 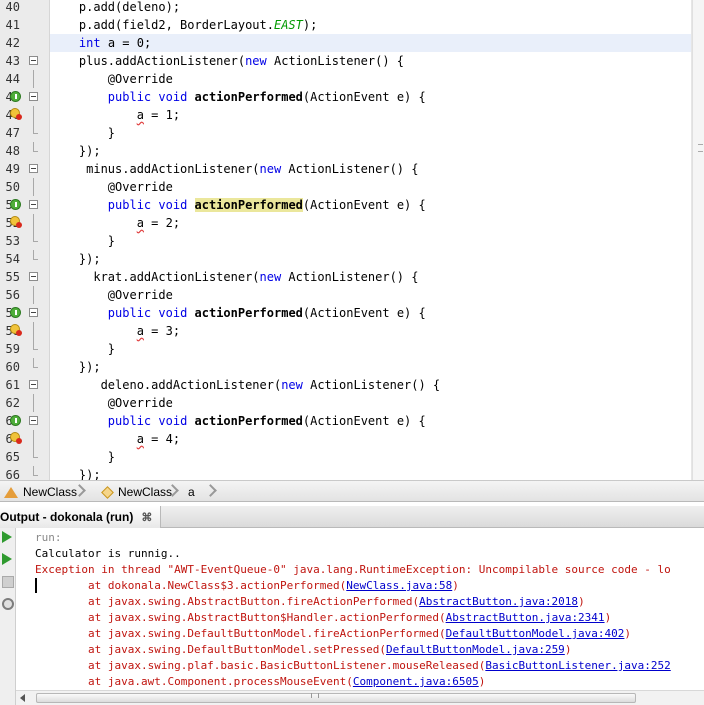 I want to click on code-line-text: p.add(field2, BorderLayout.EAST);, so click(x=184, y=25).